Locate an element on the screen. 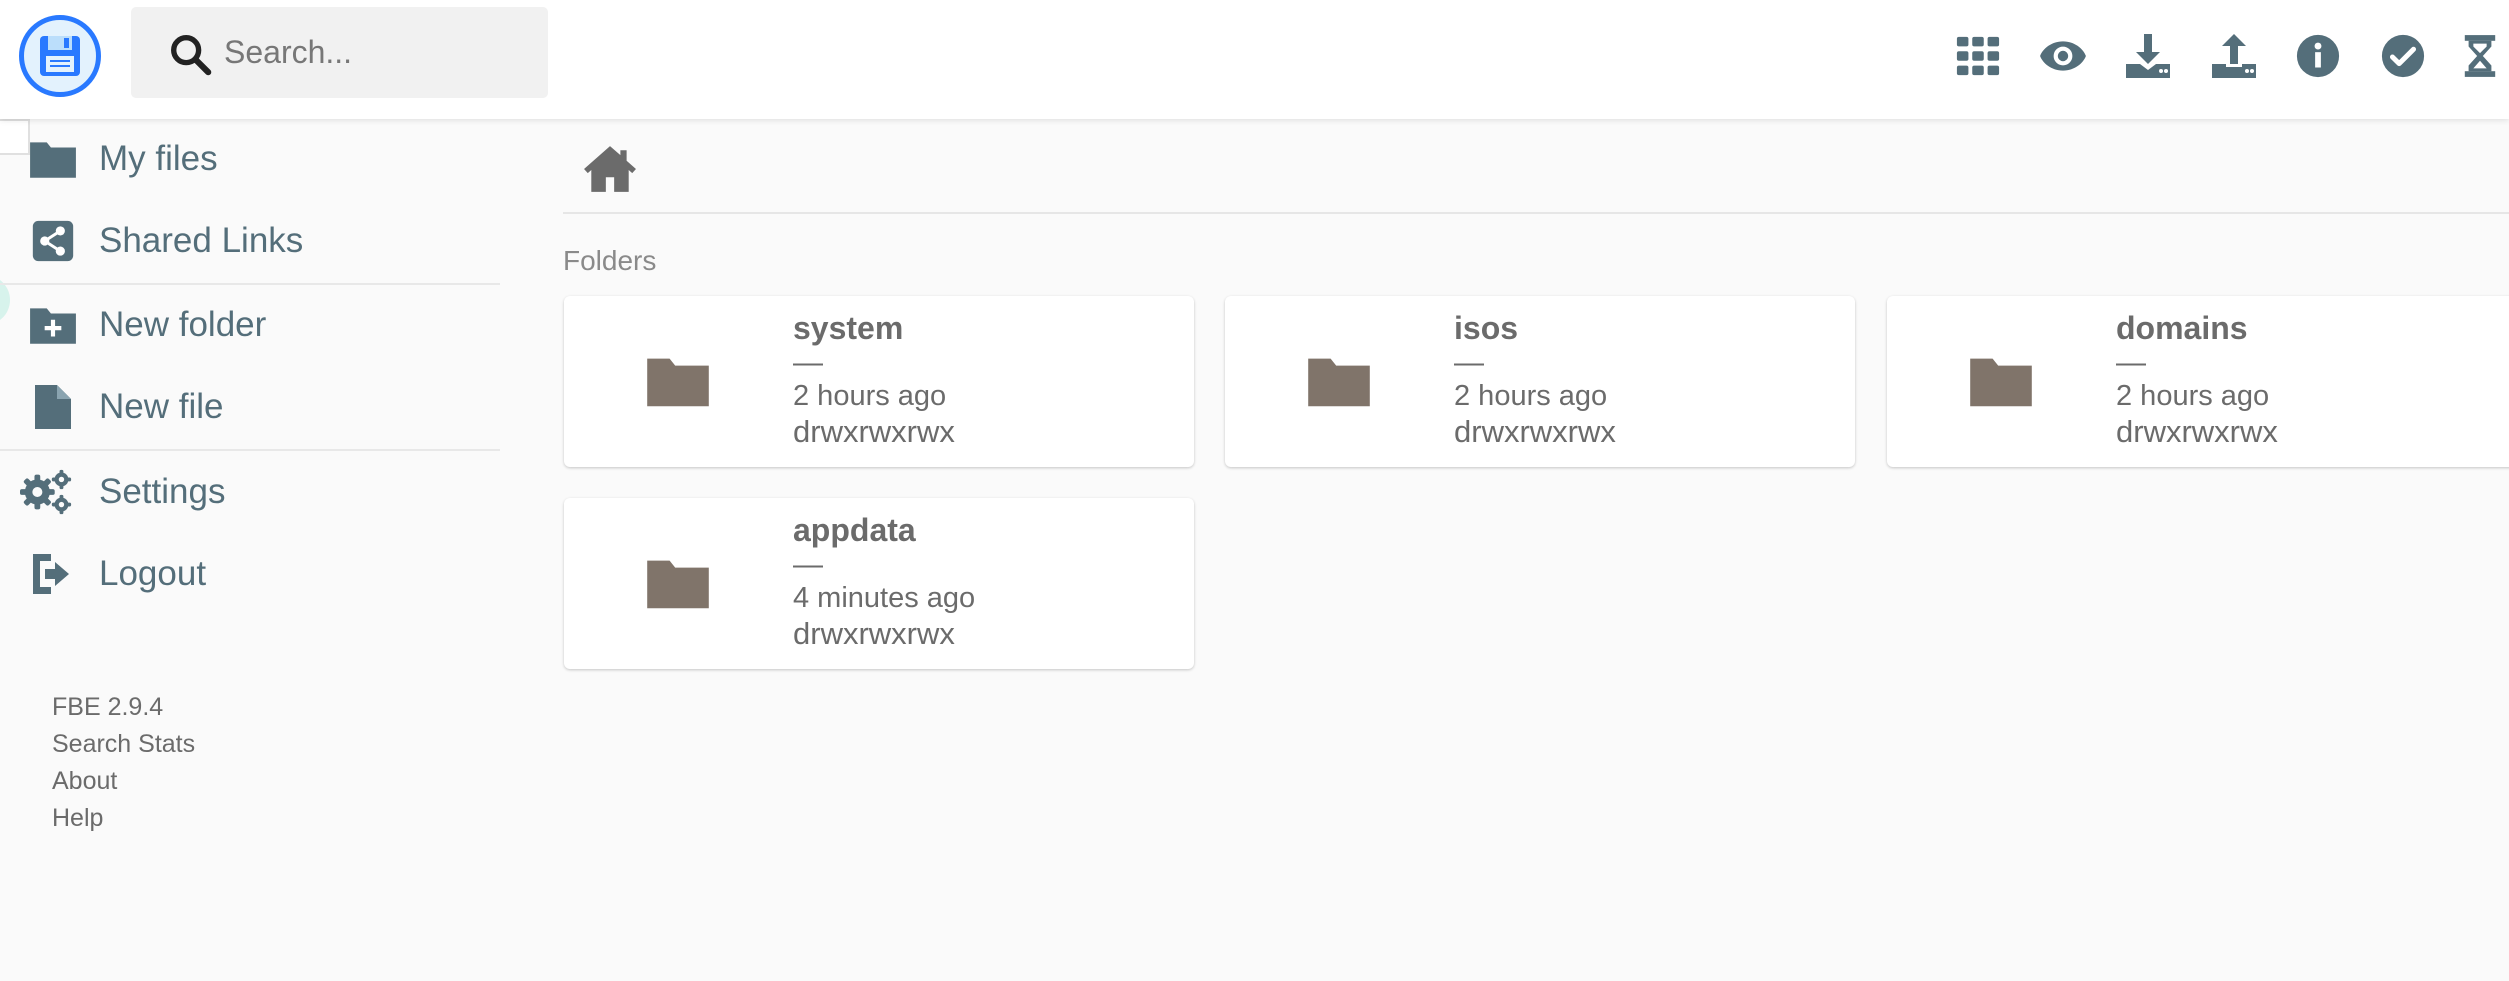 The height and width of the screenshot is (981, 2509). folder-modified: 4 minutes ago is located at coordinates (884, 598).